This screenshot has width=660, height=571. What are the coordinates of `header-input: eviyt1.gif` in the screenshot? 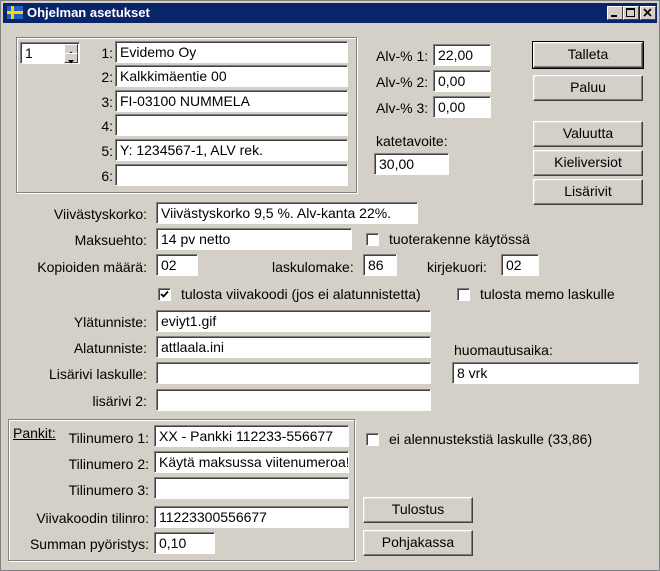 It's located at (293, 321).